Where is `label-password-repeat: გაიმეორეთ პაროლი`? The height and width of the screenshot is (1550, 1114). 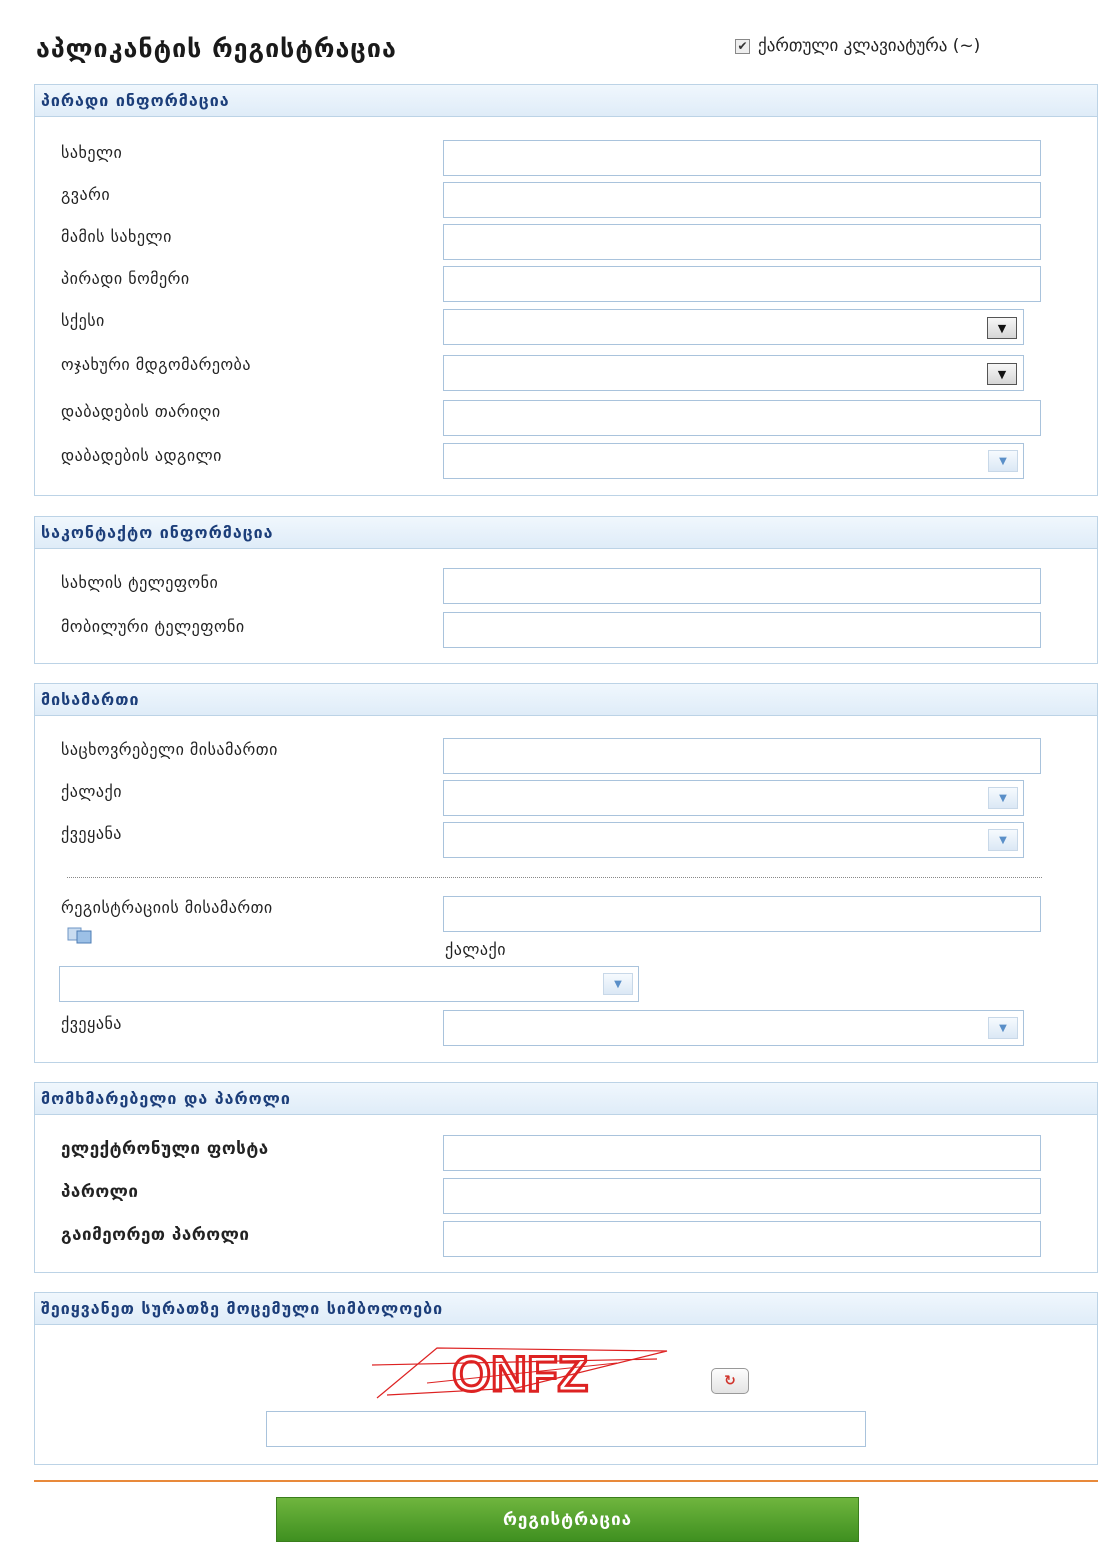 label-password-repeat: გაიმეორეთ პაროლი is located at coordinates (155, 1235).